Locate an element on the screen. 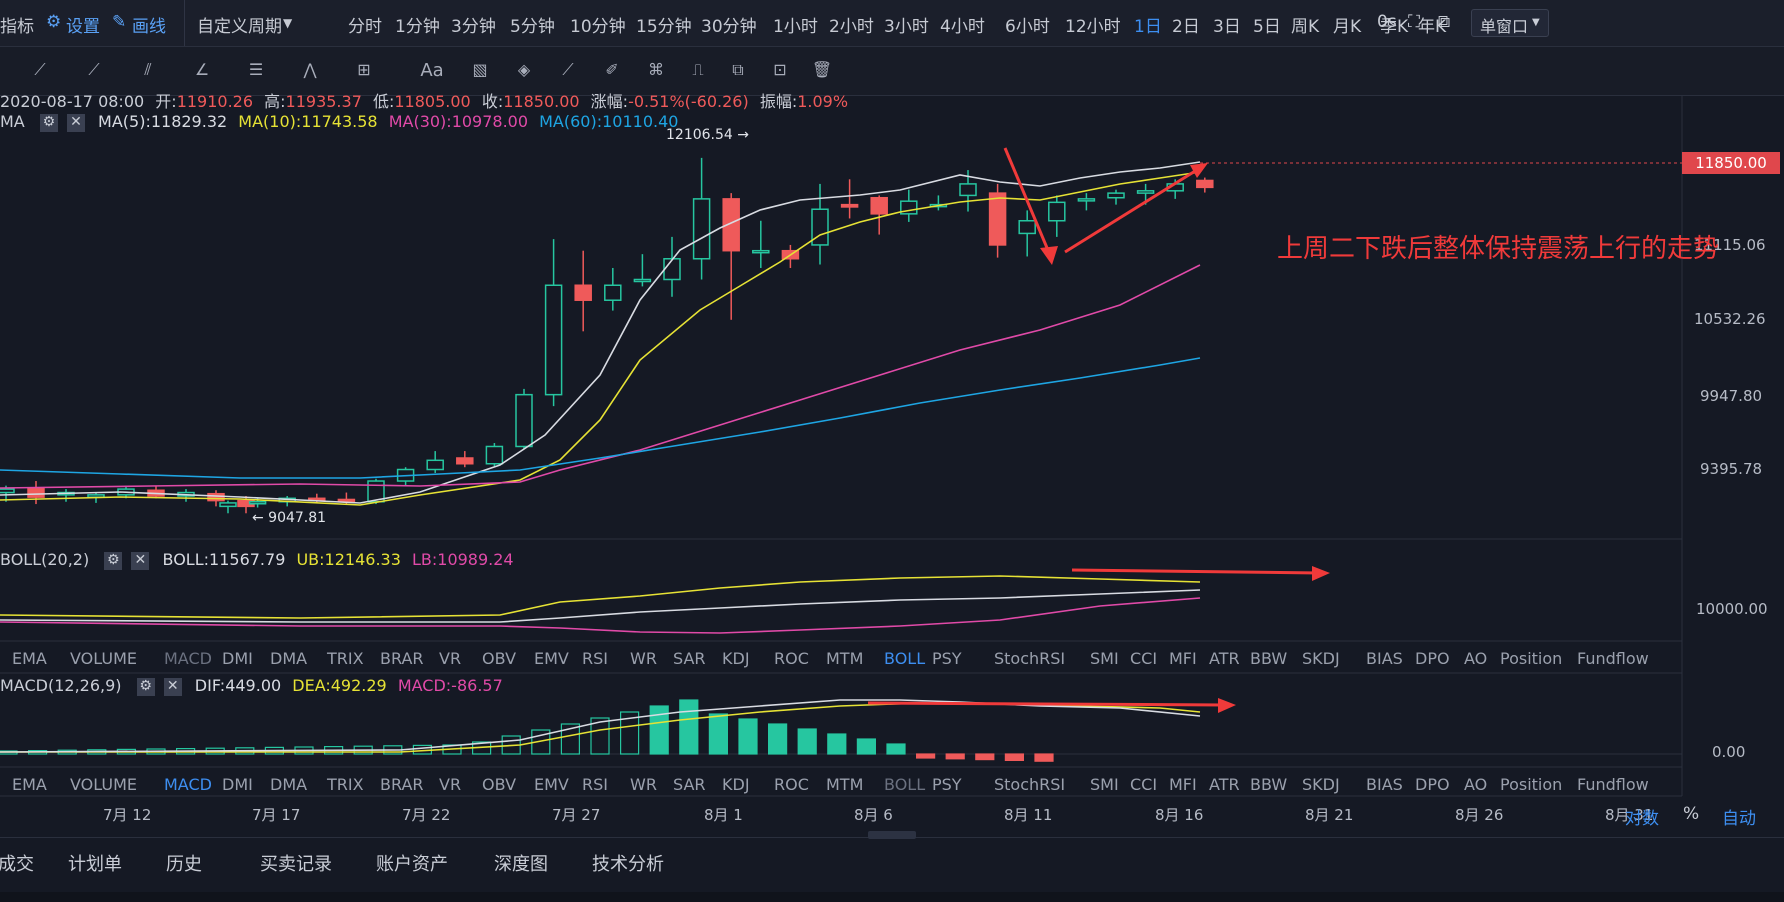 The image size is (1784, 902). ma5-value: MA(5):11829.32 is located at coordinates (163, 121).